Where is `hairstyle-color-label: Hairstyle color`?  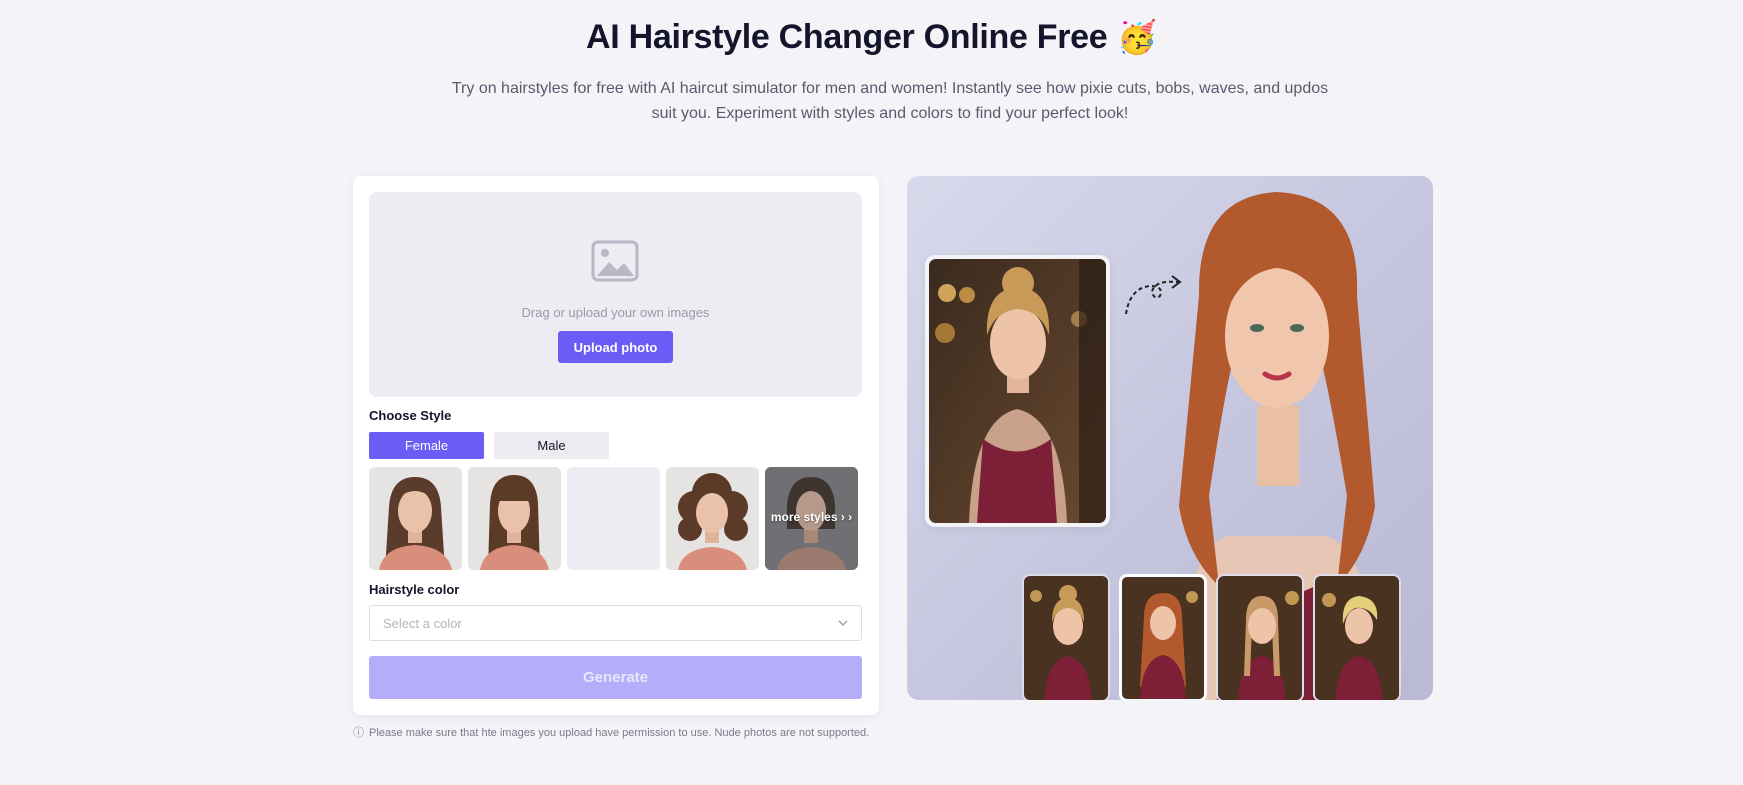 hairstyle-color-label: Hairstyle color is located at coordinates (414, 589).